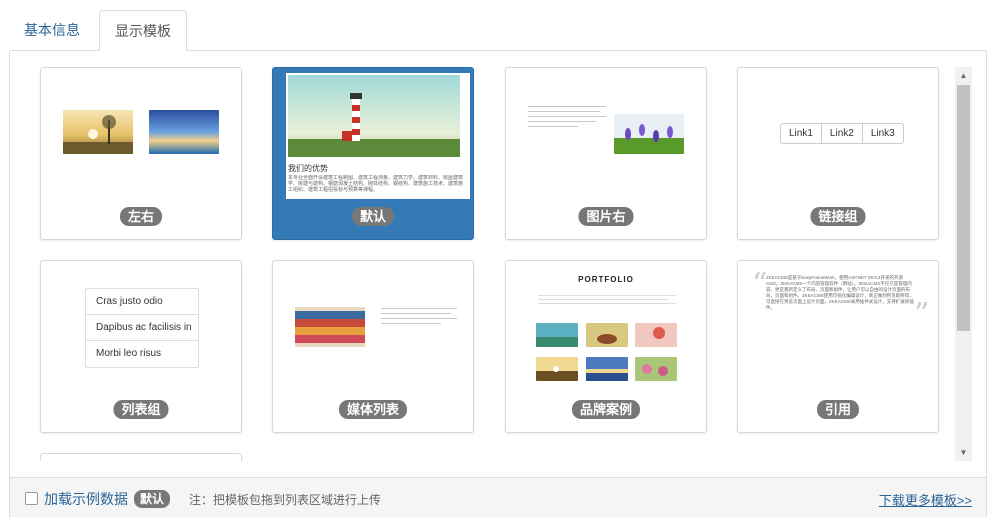 Image resolution: width=995 pixels, height=527 pixels. I want to click on preview-link: Link1, so click(801, 133).